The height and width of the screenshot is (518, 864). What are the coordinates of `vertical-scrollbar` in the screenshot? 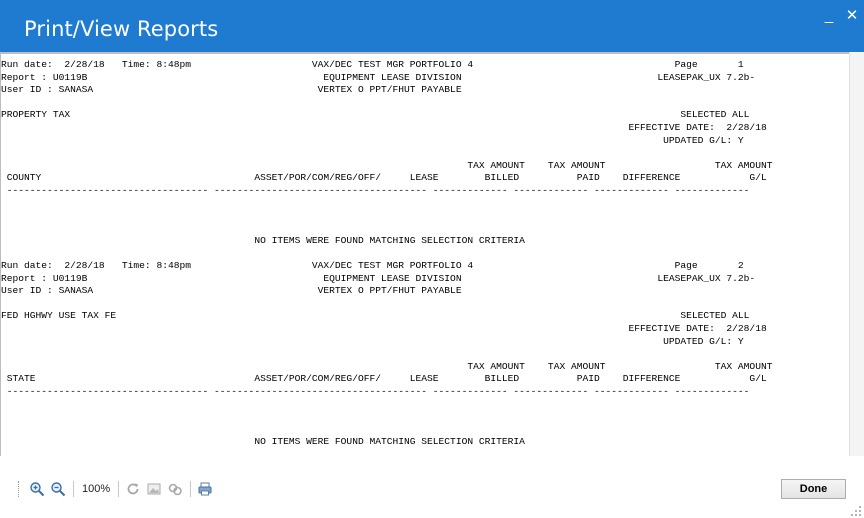 It's located at (856, 254).